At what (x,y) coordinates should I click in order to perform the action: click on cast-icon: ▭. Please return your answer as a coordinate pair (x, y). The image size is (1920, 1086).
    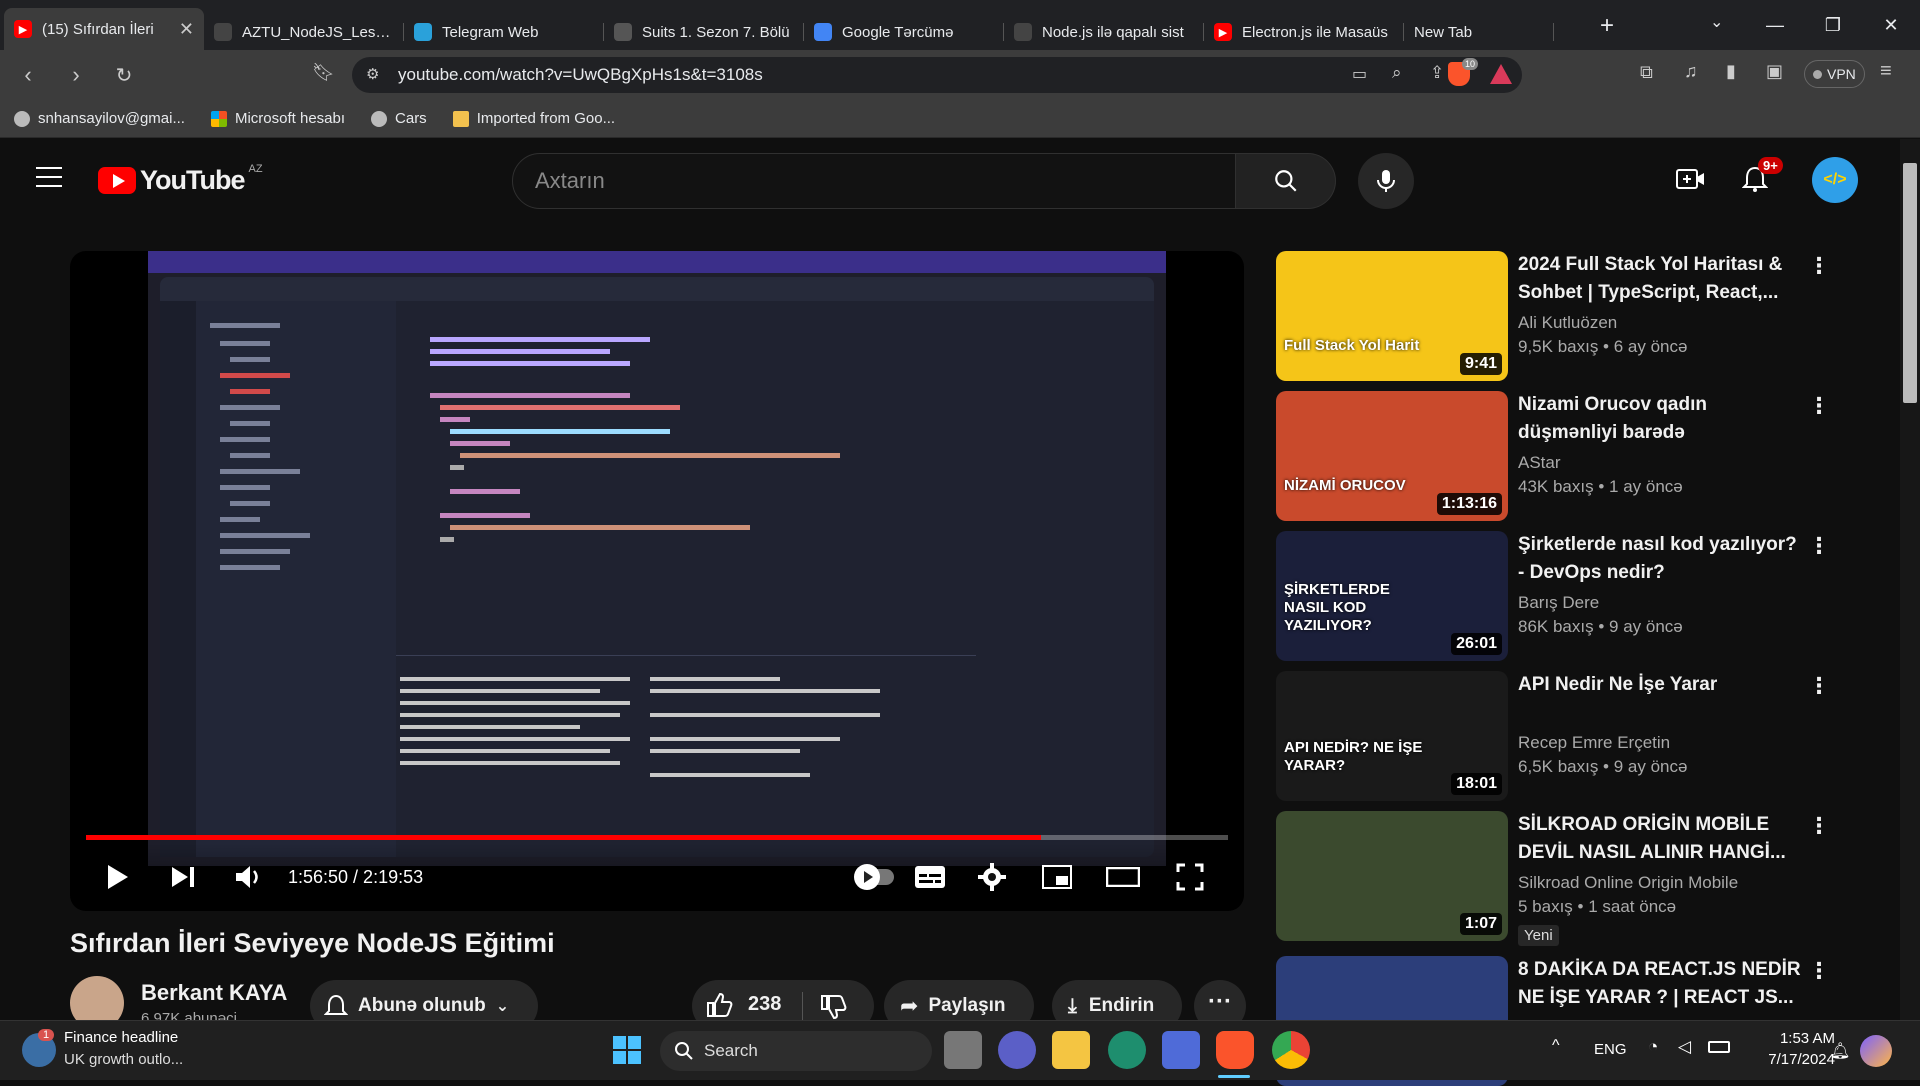
    Looking at the image, I should click on (1359, 74).